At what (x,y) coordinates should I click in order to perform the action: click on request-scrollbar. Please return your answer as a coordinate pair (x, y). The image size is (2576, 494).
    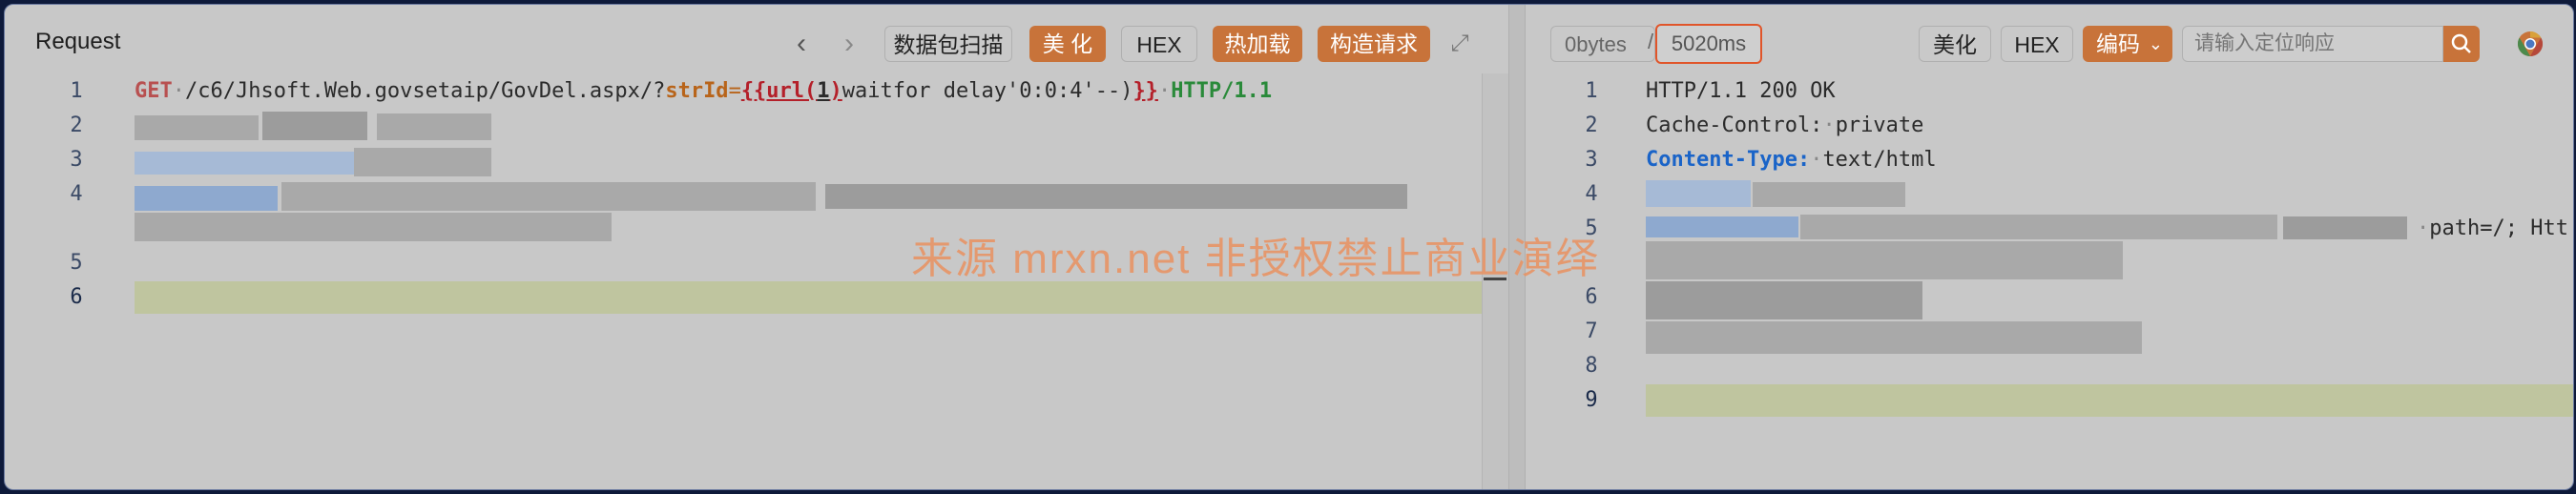
    Looking at the image, I should click on (1495, 281).